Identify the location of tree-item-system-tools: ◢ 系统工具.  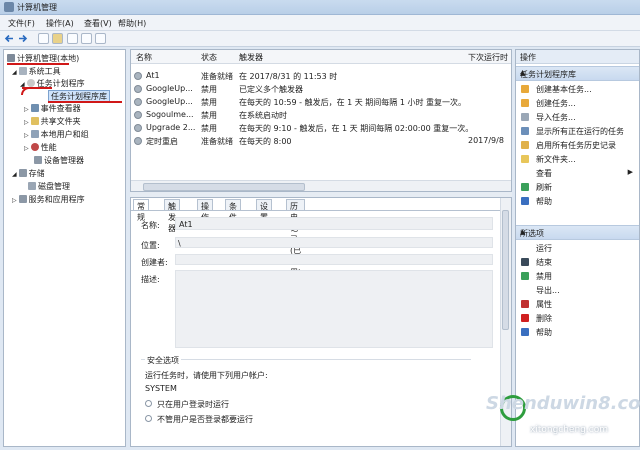
(36, 71).